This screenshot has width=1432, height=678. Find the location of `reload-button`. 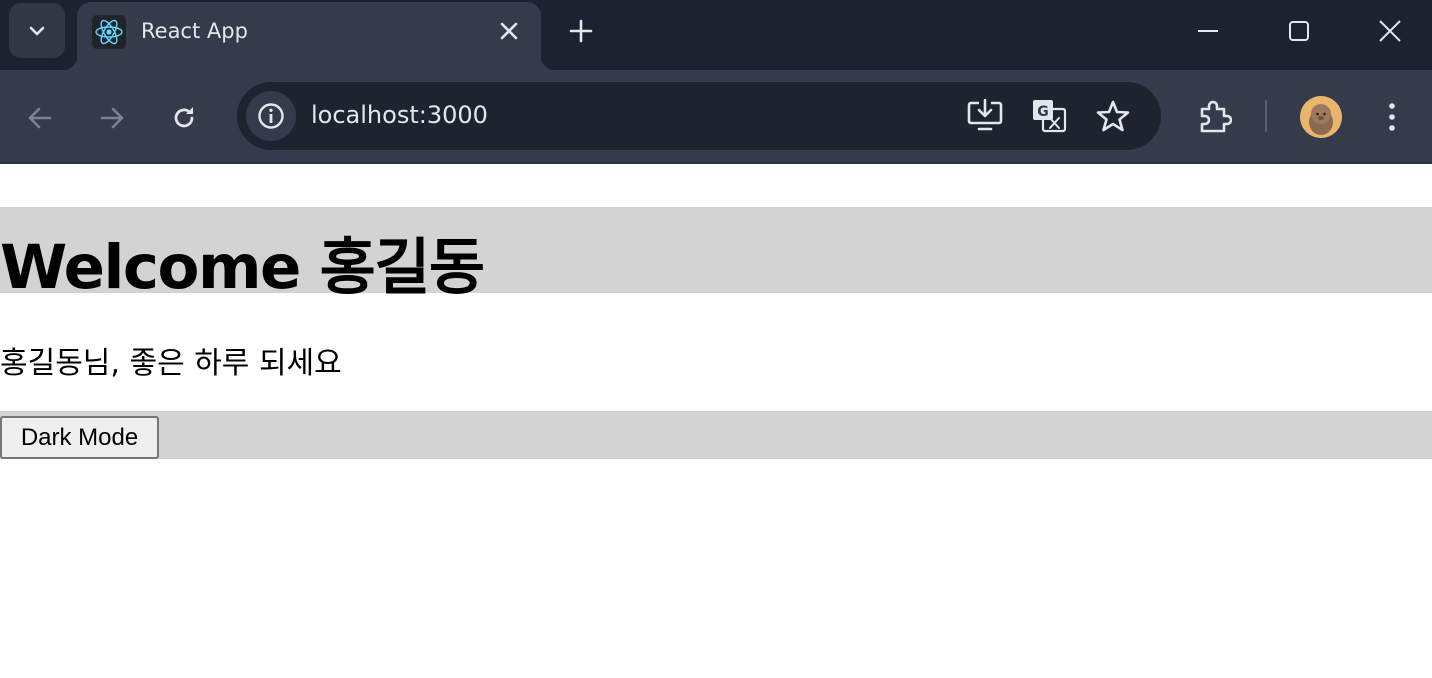

reload-button is located at coordinates (184, 118).